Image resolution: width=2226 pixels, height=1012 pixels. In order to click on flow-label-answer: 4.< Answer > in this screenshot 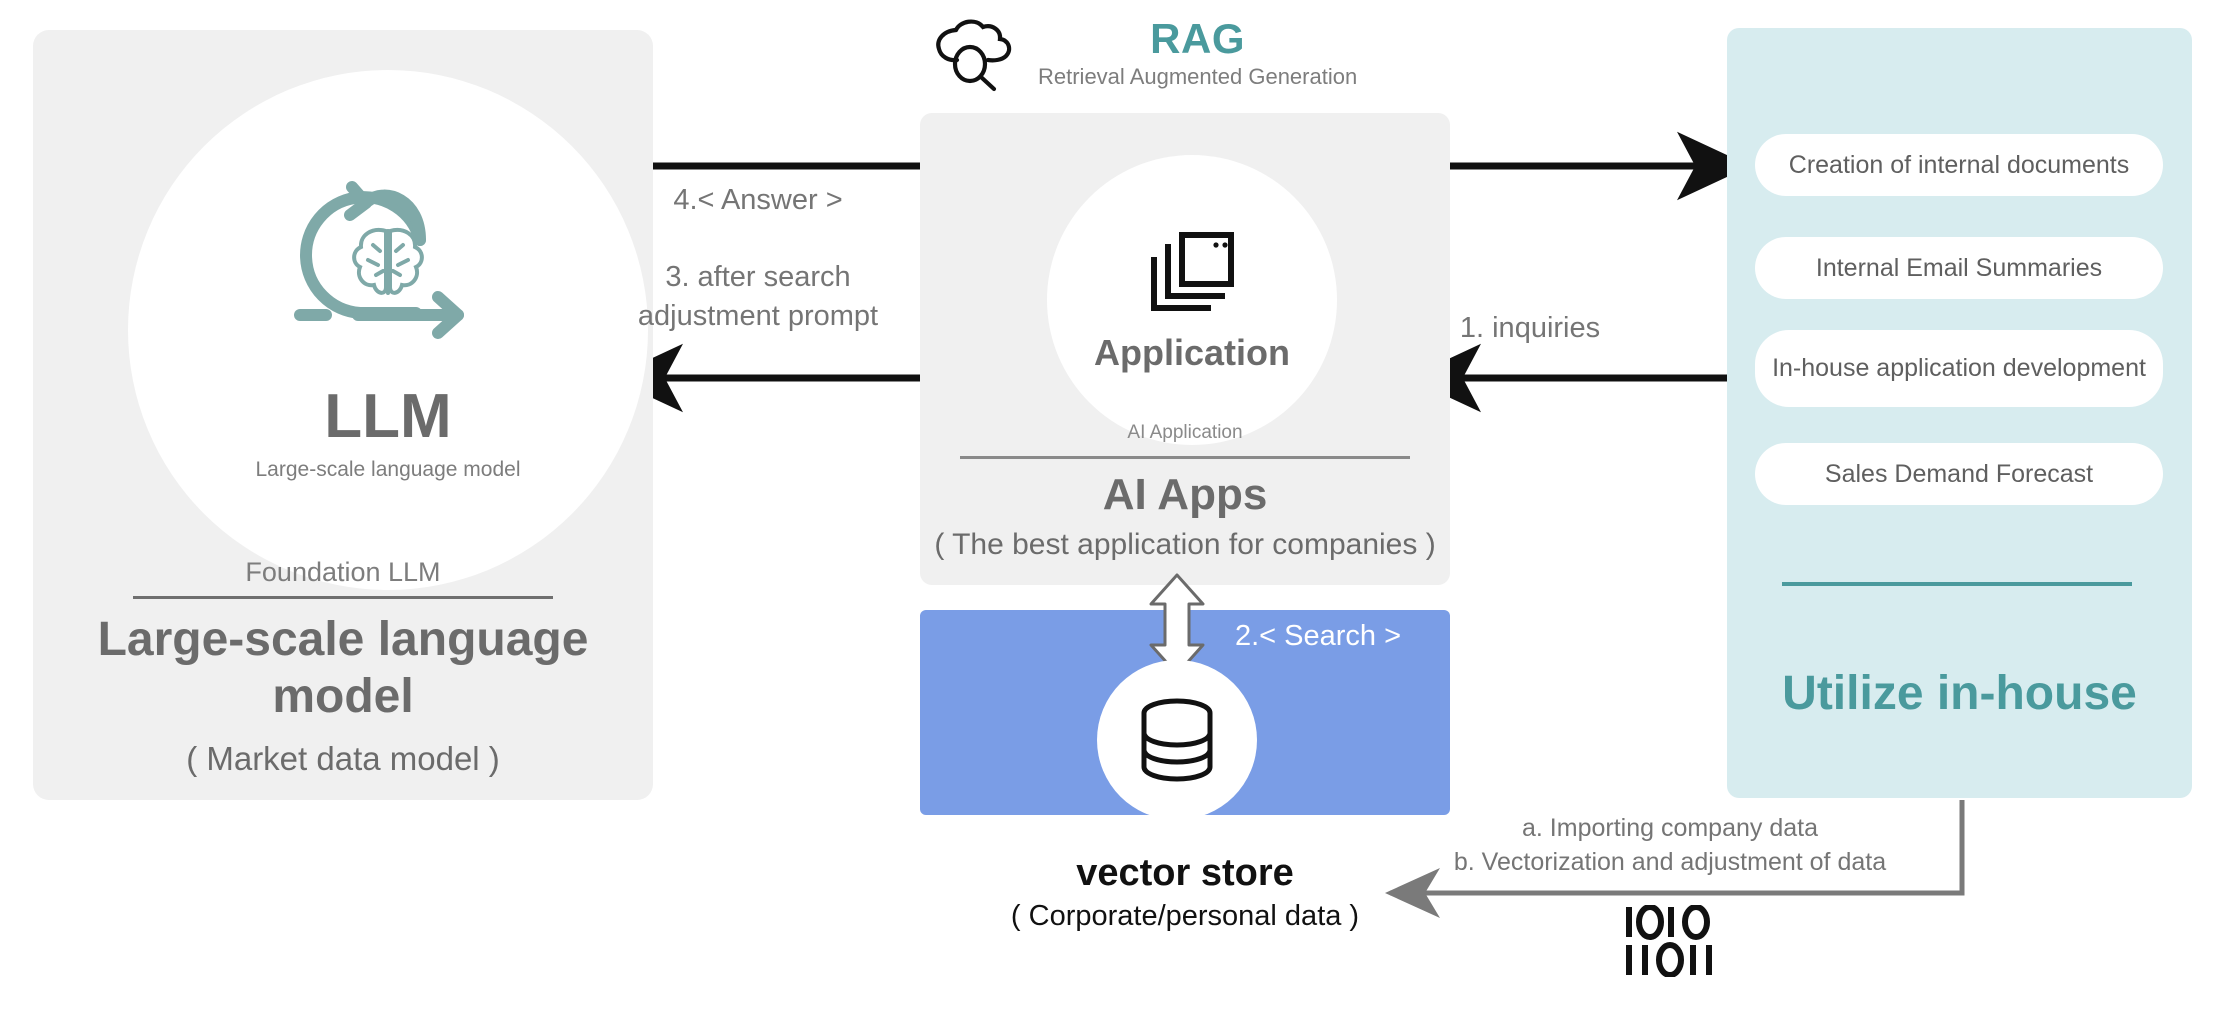, I will do `click(758, 200)`.